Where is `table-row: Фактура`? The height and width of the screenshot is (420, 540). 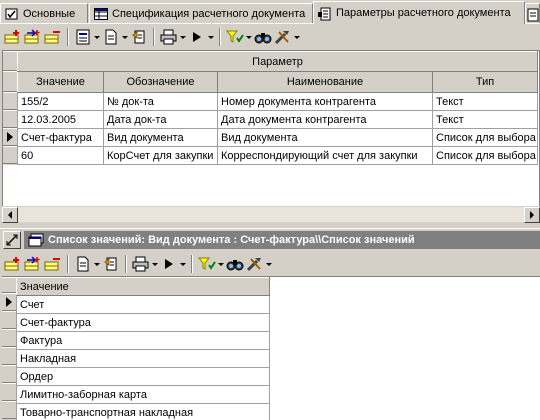 table-row: Фактура is located at coordinates (143, 340).